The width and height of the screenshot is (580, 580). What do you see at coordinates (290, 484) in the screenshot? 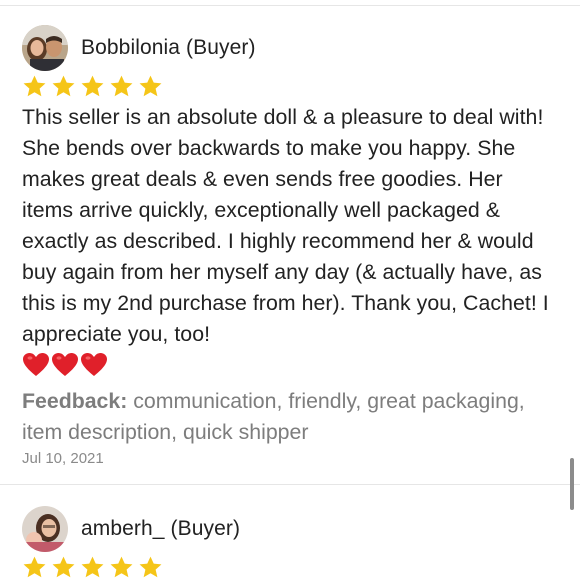
I see `review-divider` at bounding box center [290, 484].